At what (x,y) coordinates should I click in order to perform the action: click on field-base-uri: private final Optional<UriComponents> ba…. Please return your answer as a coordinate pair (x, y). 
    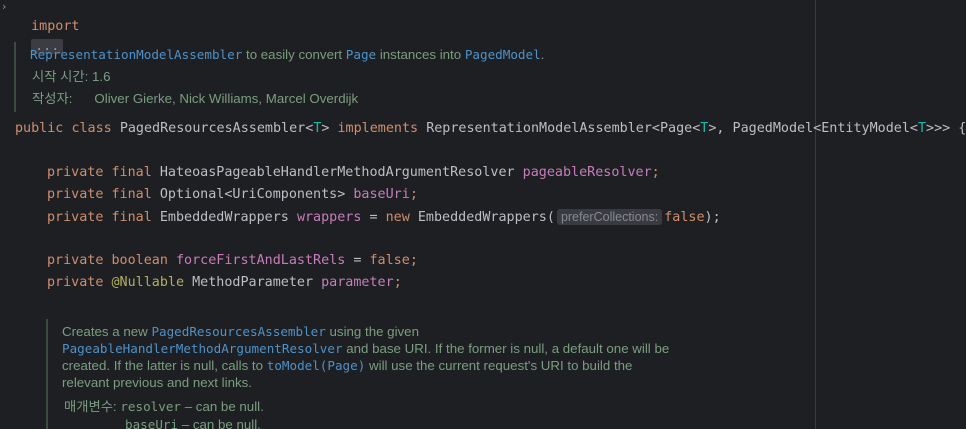
    Looking at the image, I should click on (232, 195).